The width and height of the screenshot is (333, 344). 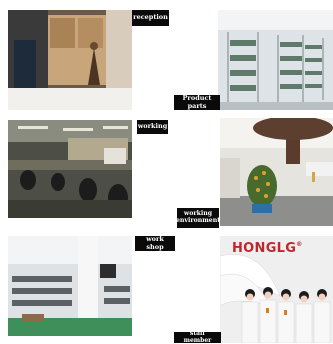 What do you see at coordinates (197, 336) in the screenshot?
I see `label-staff-member: staff member` at bounding box center [197, 336].